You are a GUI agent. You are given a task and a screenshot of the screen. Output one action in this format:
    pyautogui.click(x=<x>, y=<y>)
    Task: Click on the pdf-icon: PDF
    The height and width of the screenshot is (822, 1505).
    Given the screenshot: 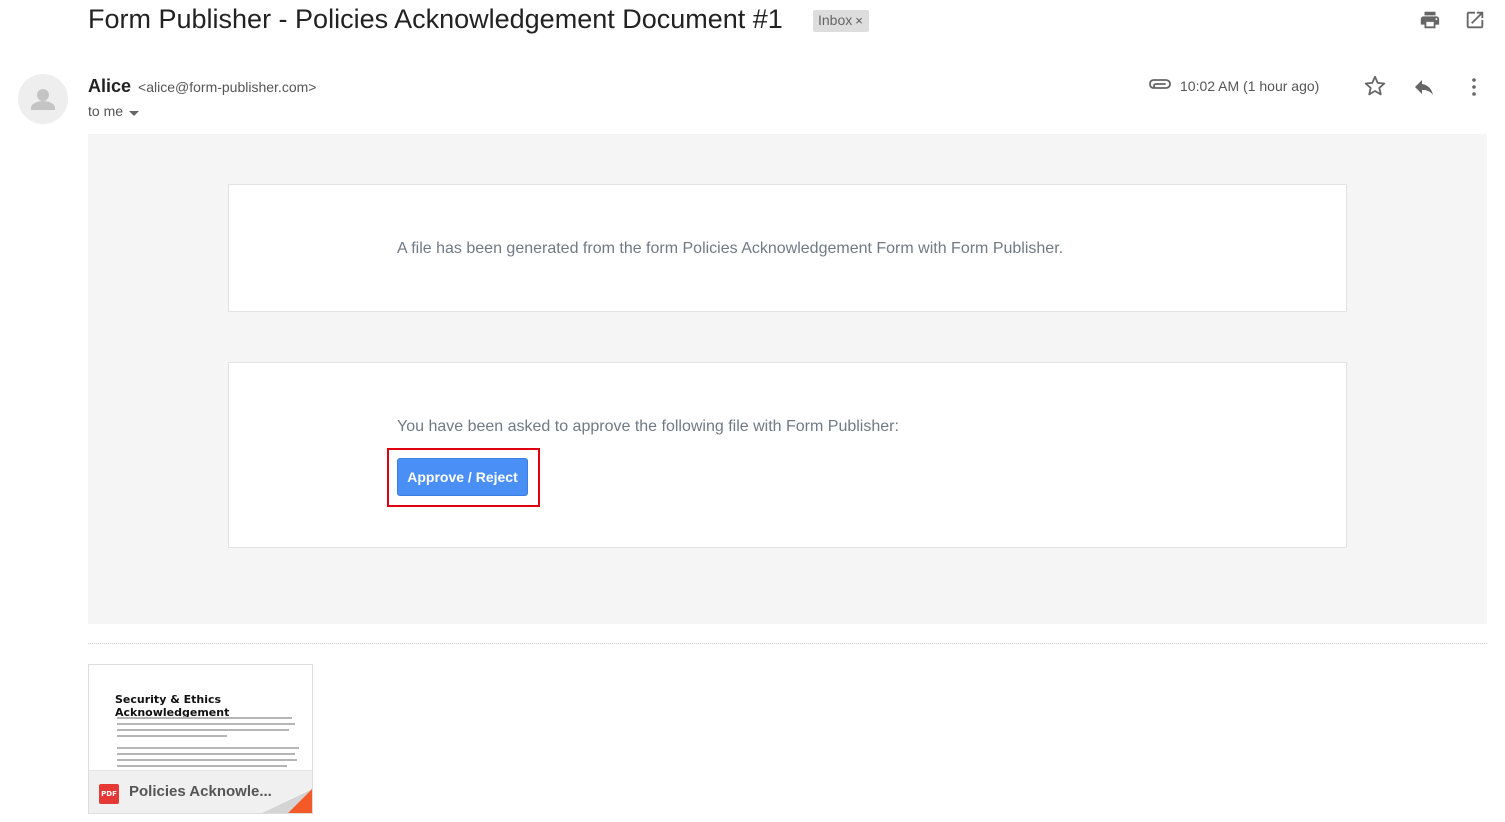 What is the action you would take?
    pyautogui.click(x=109, y=794)
    